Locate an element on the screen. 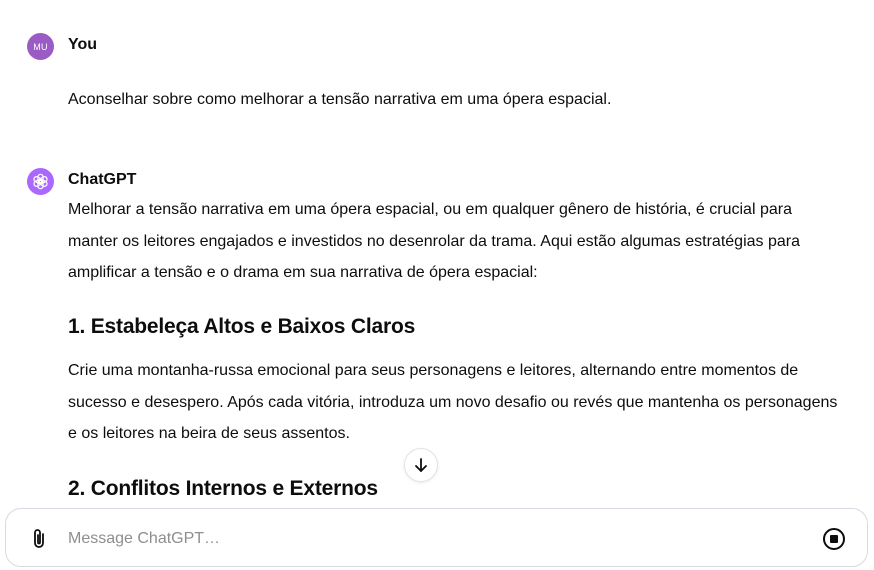 This screenshot has height=570, width=874. message-composer is located at coordinates (436, 537).